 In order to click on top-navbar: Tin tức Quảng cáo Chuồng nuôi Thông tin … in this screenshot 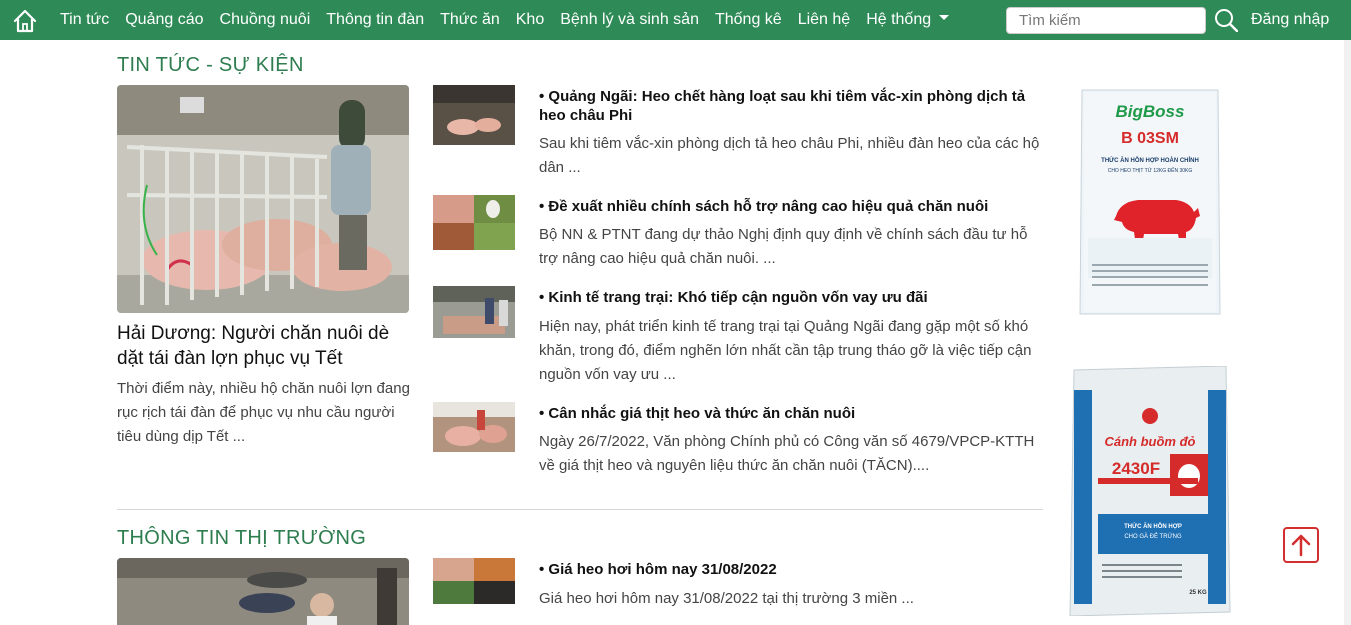, I will do `click(675, 20)`.